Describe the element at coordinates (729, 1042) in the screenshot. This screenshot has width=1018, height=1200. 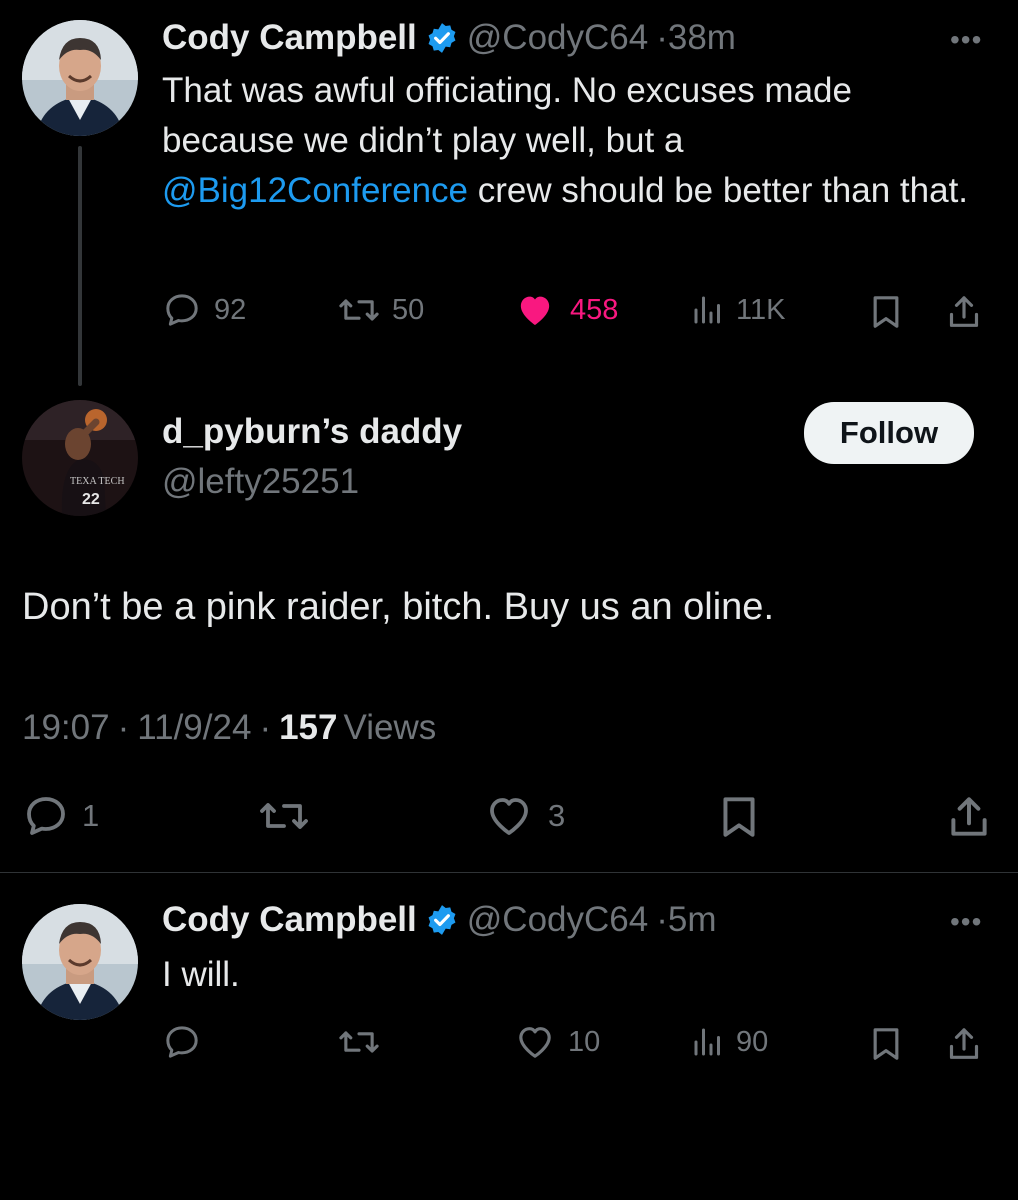
I see `views-button: 90` at that location.